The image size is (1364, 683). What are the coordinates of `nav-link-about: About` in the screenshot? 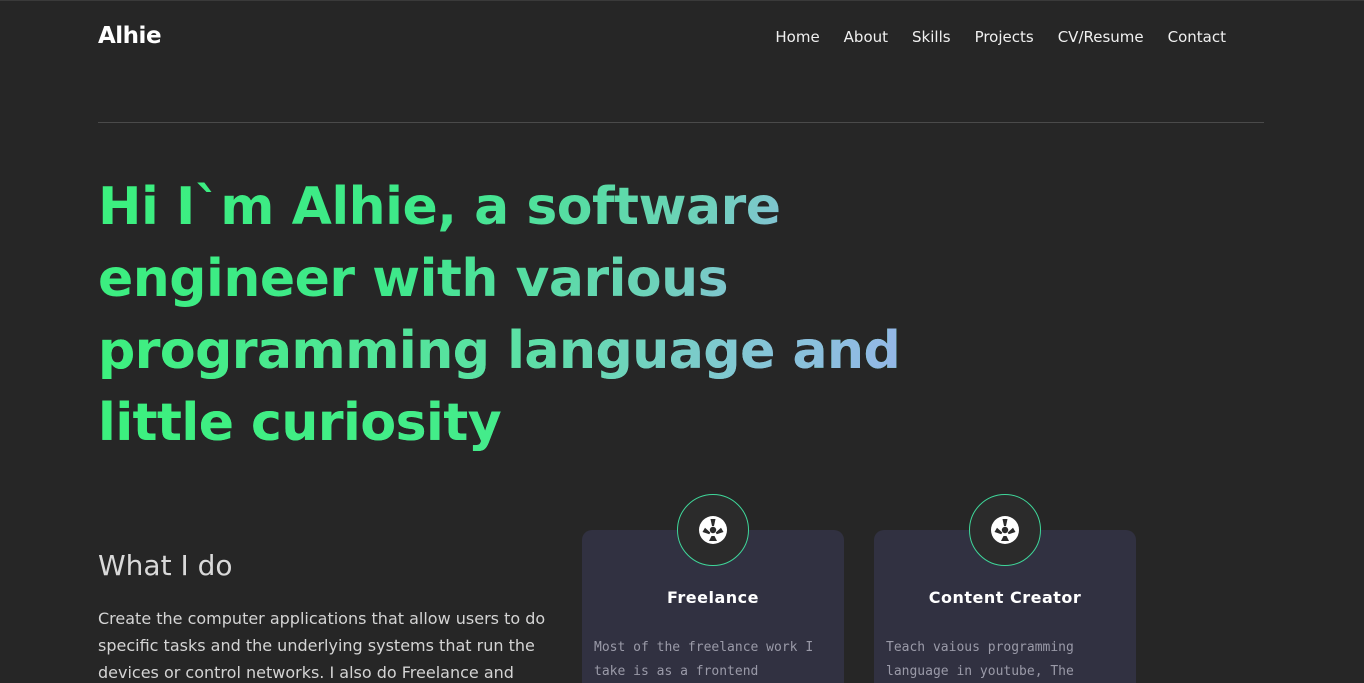 It's located at (866, 37).